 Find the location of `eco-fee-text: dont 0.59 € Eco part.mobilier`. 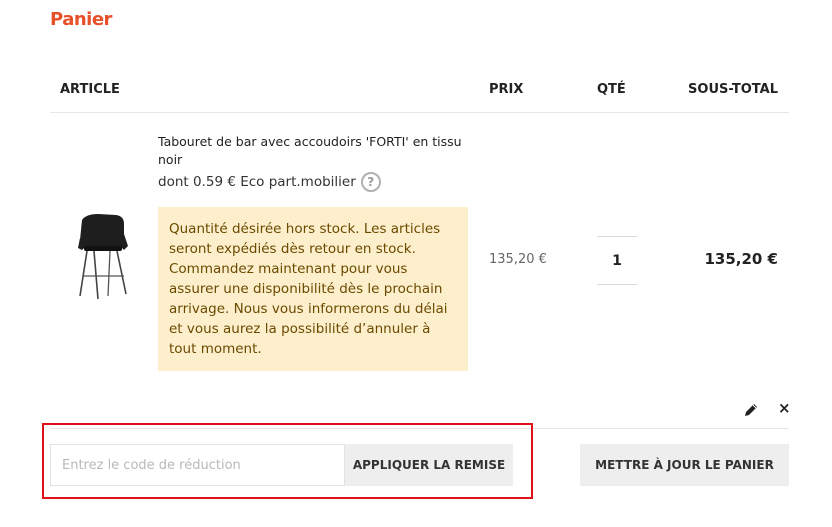

eco-fee-text: dont 0.59 € Eco part.mobilier is located at coordinates (257, 182).